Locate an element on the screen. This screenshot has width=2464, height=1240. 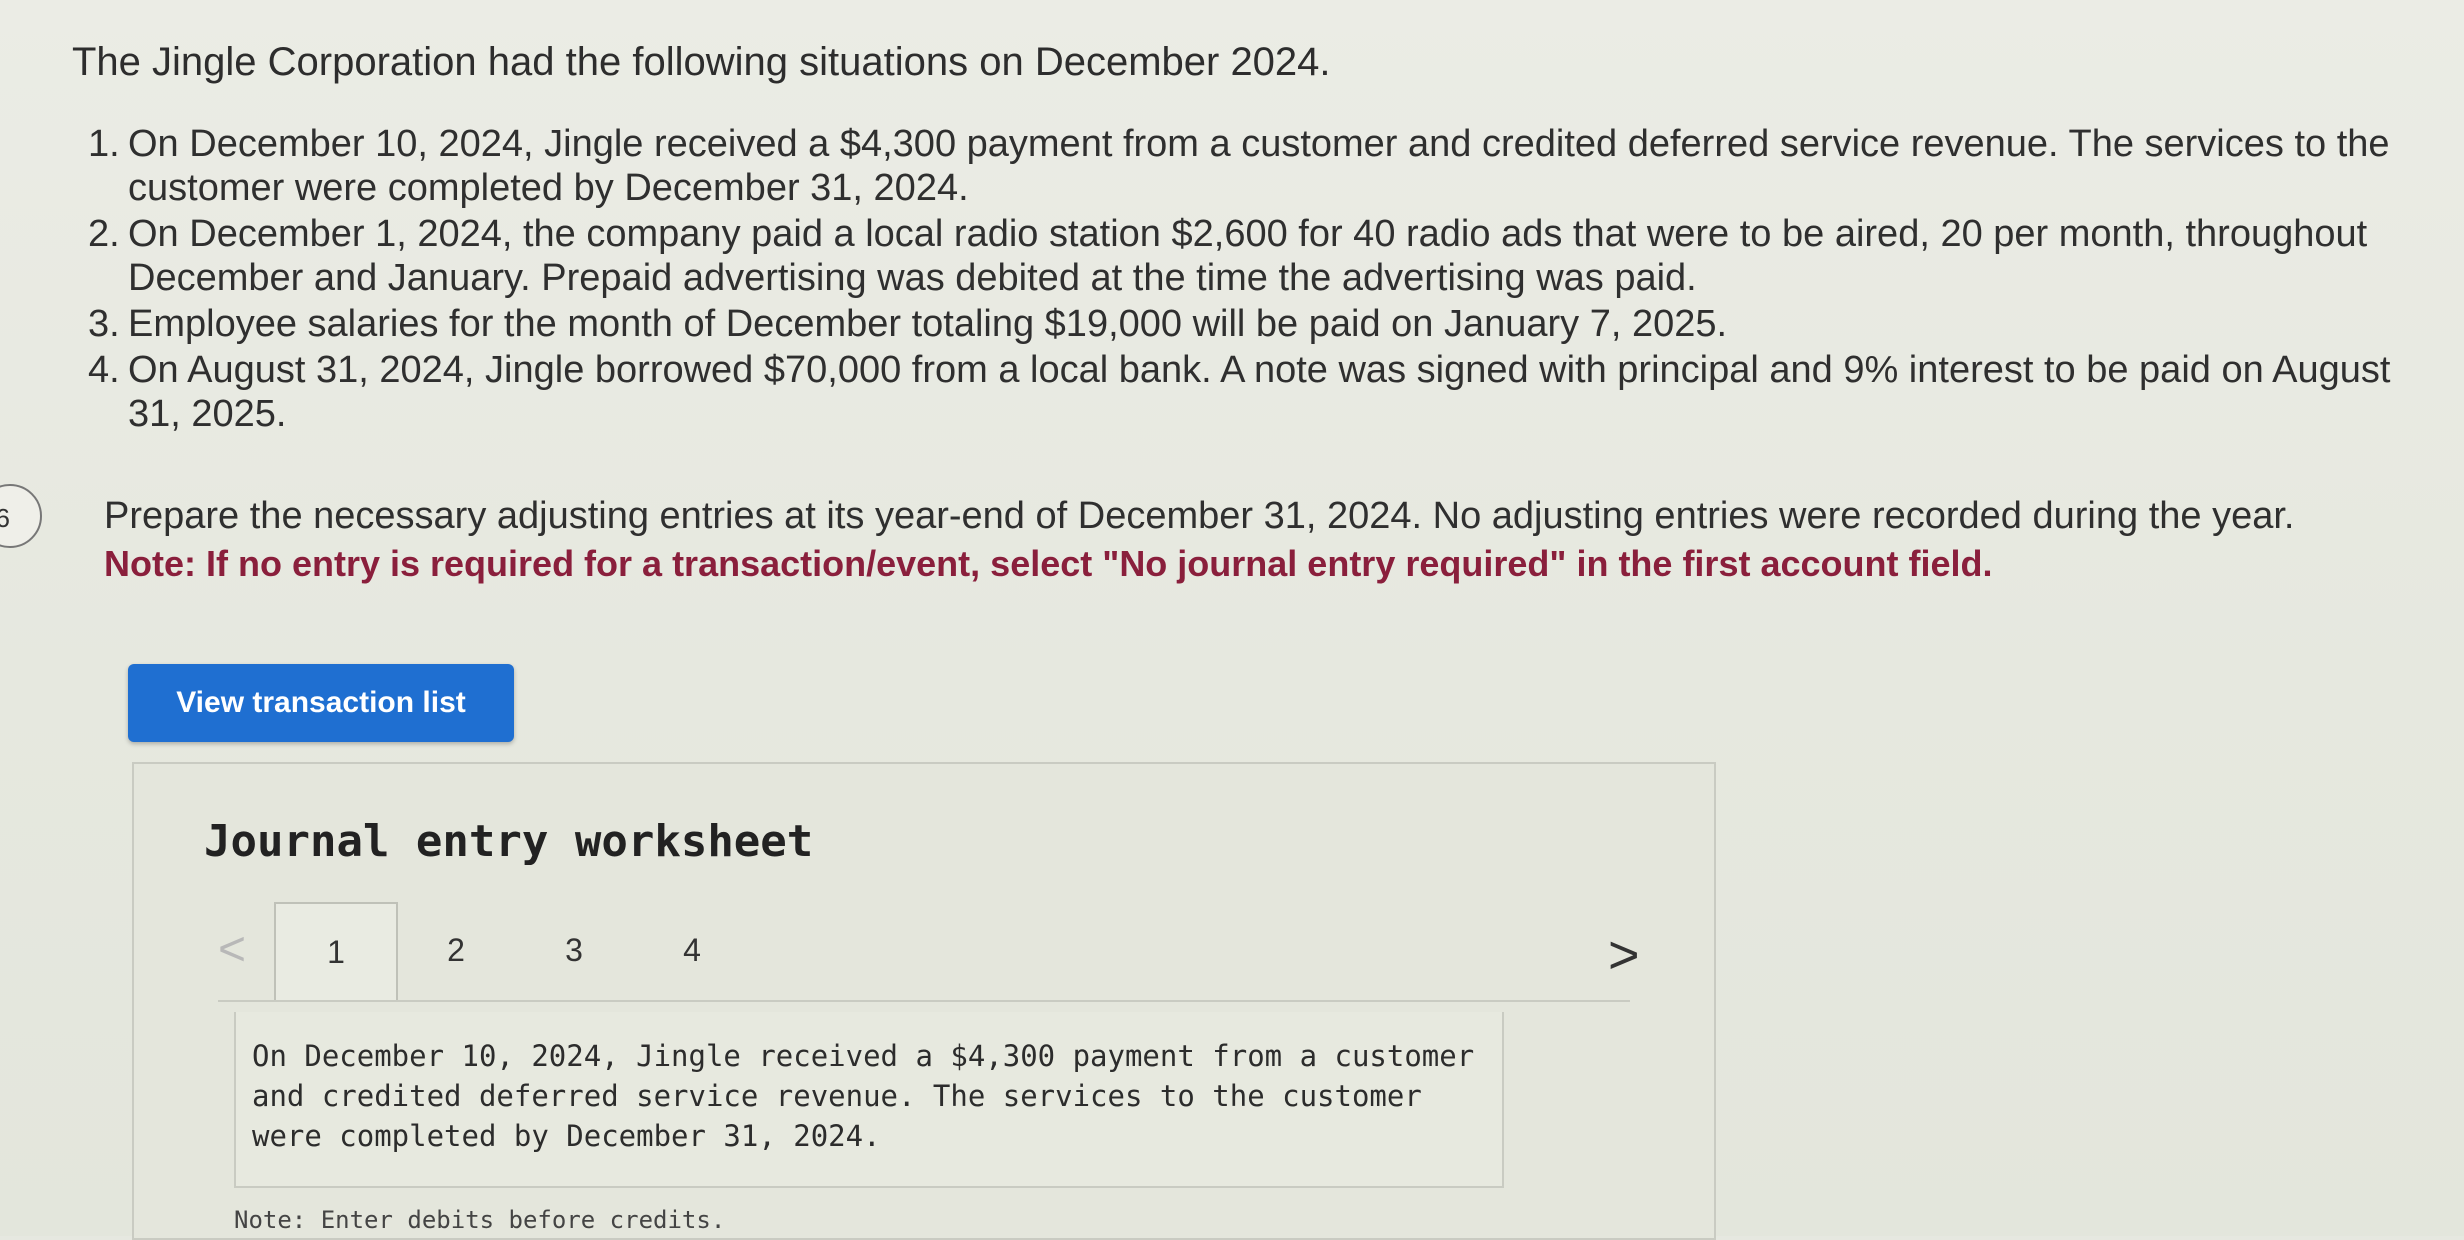
tab-3: 3 is located at coordinates (574, 950).